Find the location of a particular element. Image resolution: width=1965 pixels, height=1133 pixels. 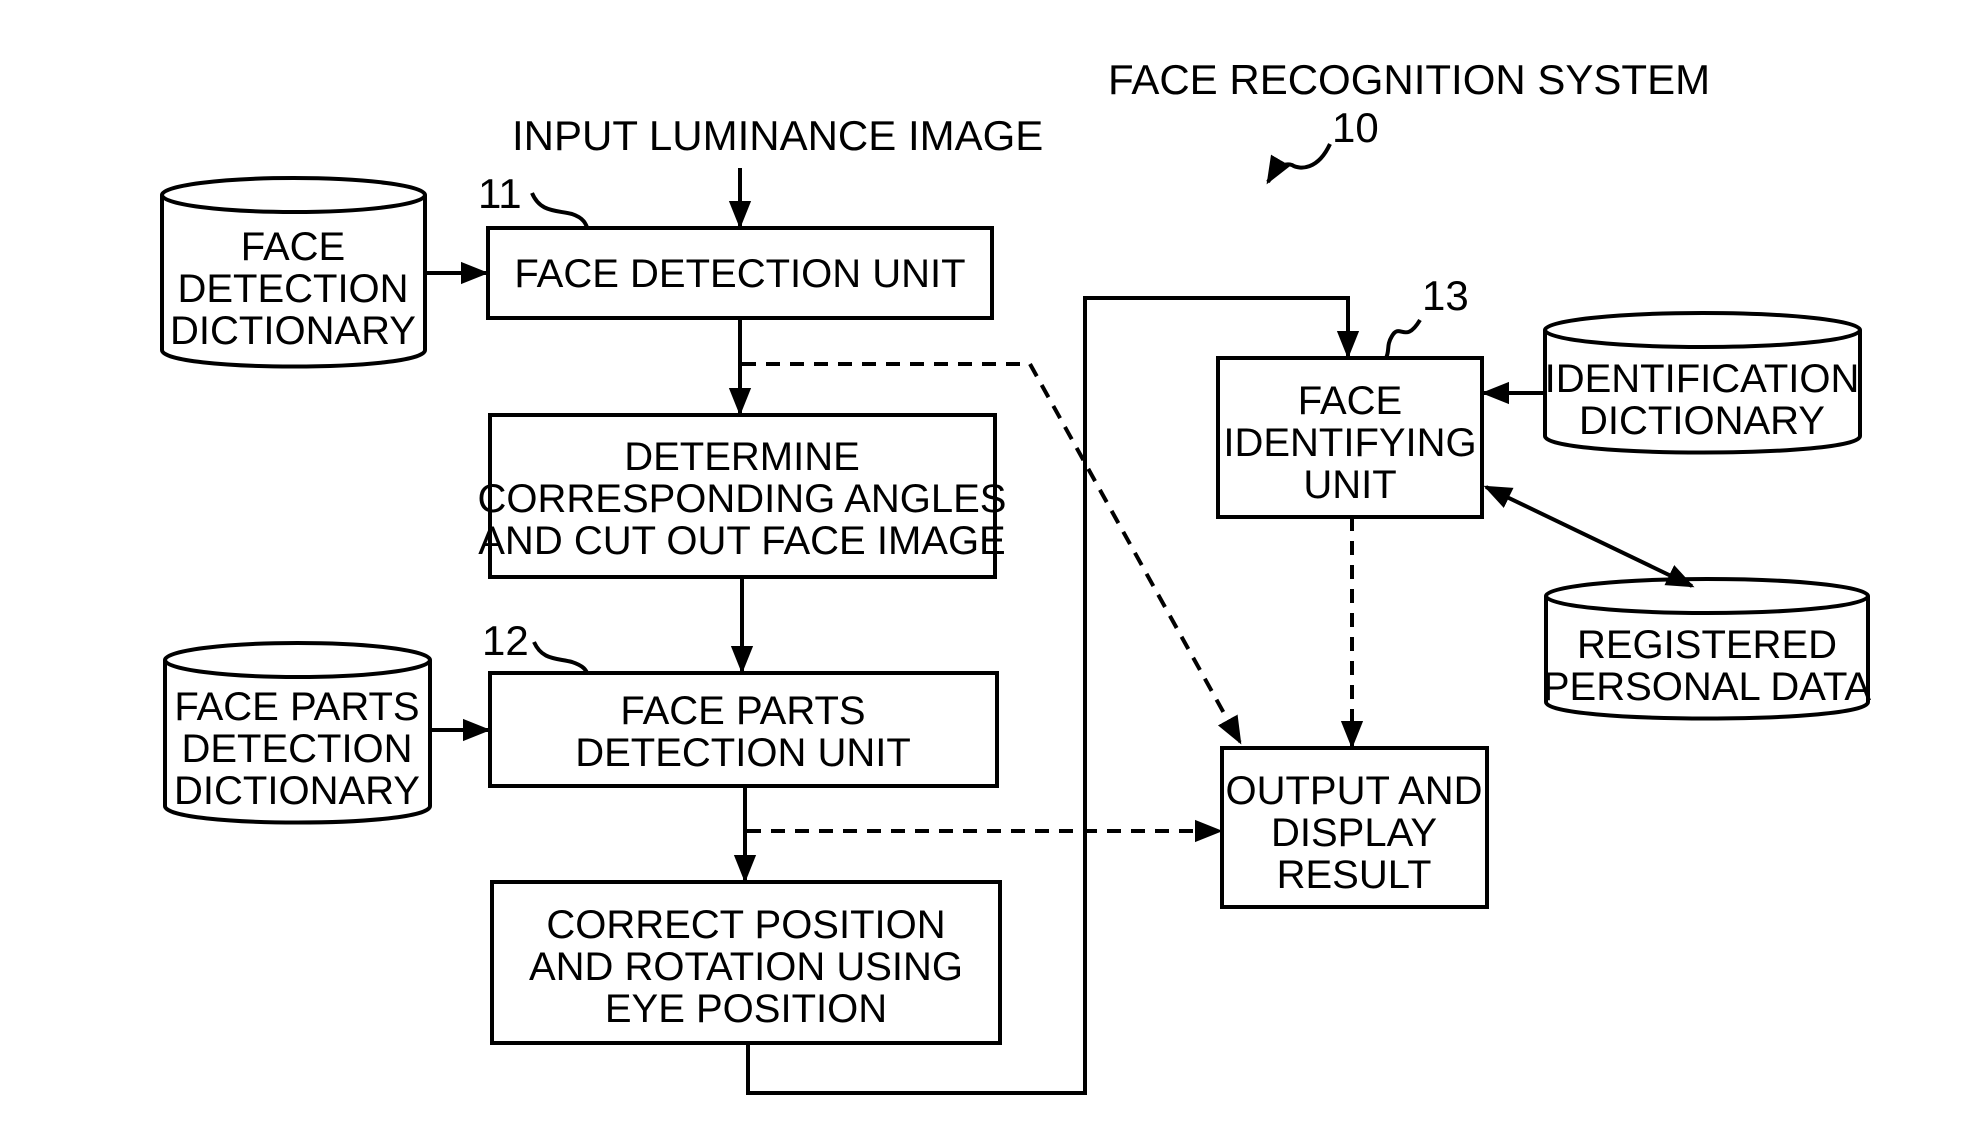

block-label: IDENTIFYING is located at coordinates (1349, 443).